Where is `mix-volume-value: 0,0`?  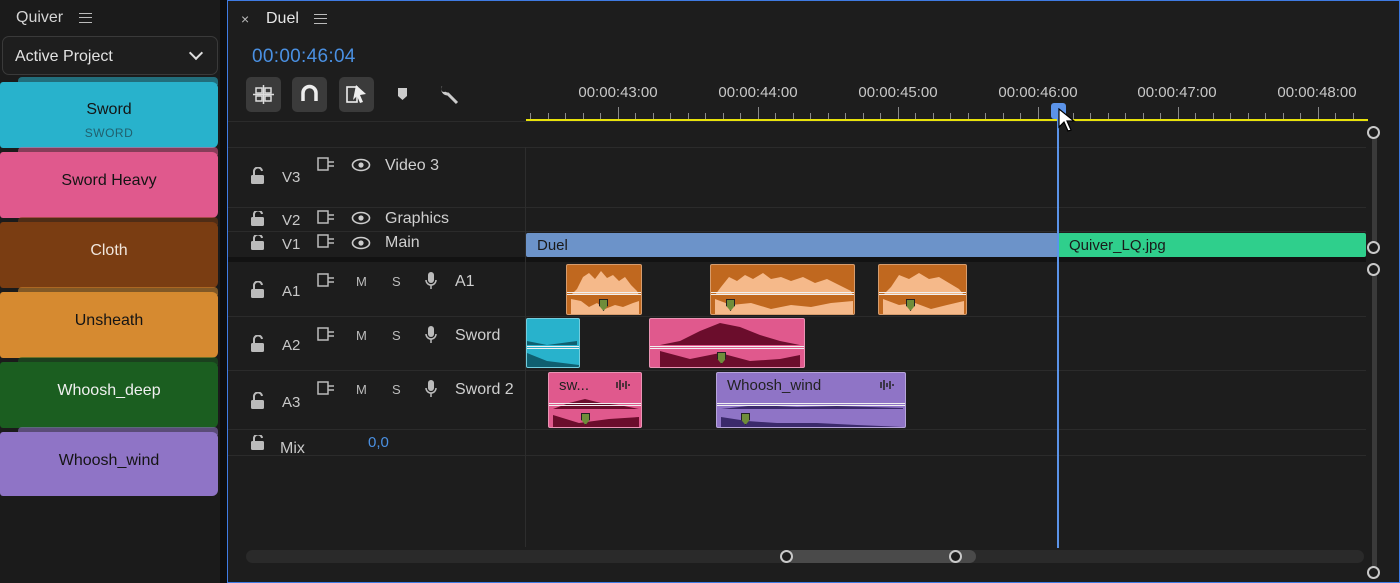 mix-volume-value: 0,0 is located at coordinates (378, 442).